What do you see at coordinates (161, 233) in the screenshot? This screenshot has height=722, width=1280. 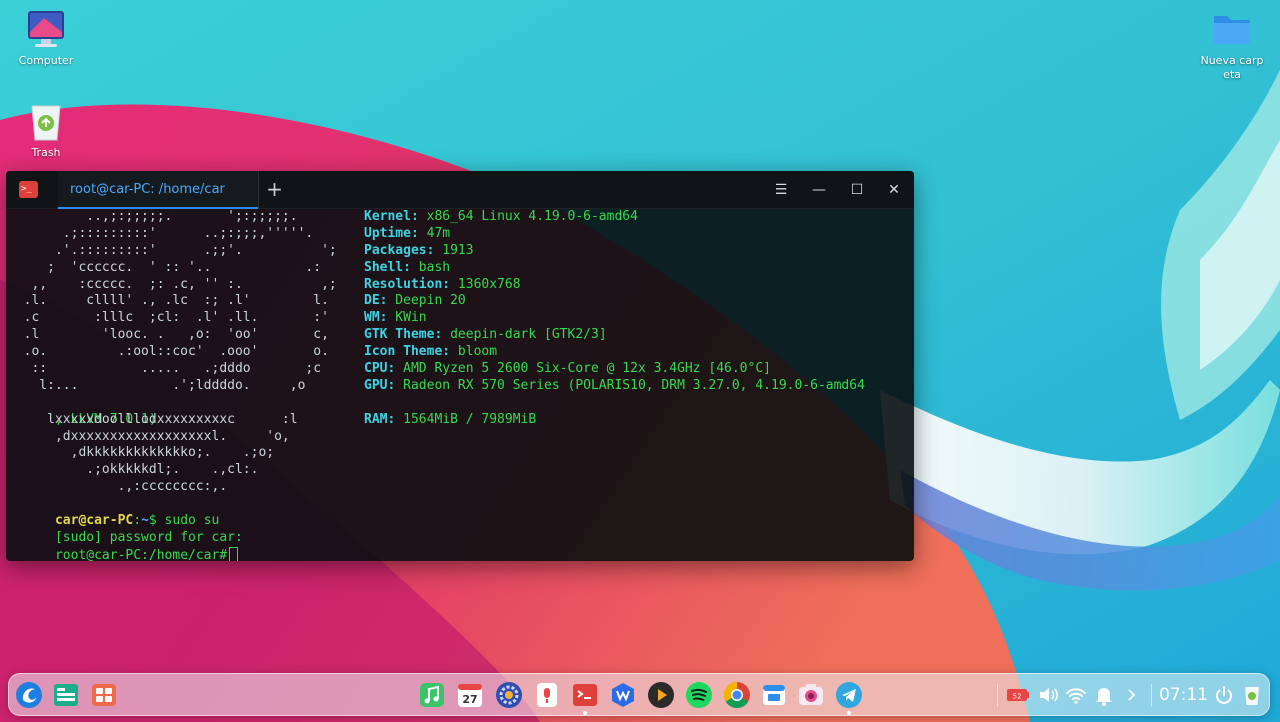 I see `ascii-art-line: .;:::::::::' ..;:;;;,'''''.` at bounding box center [161, 233].